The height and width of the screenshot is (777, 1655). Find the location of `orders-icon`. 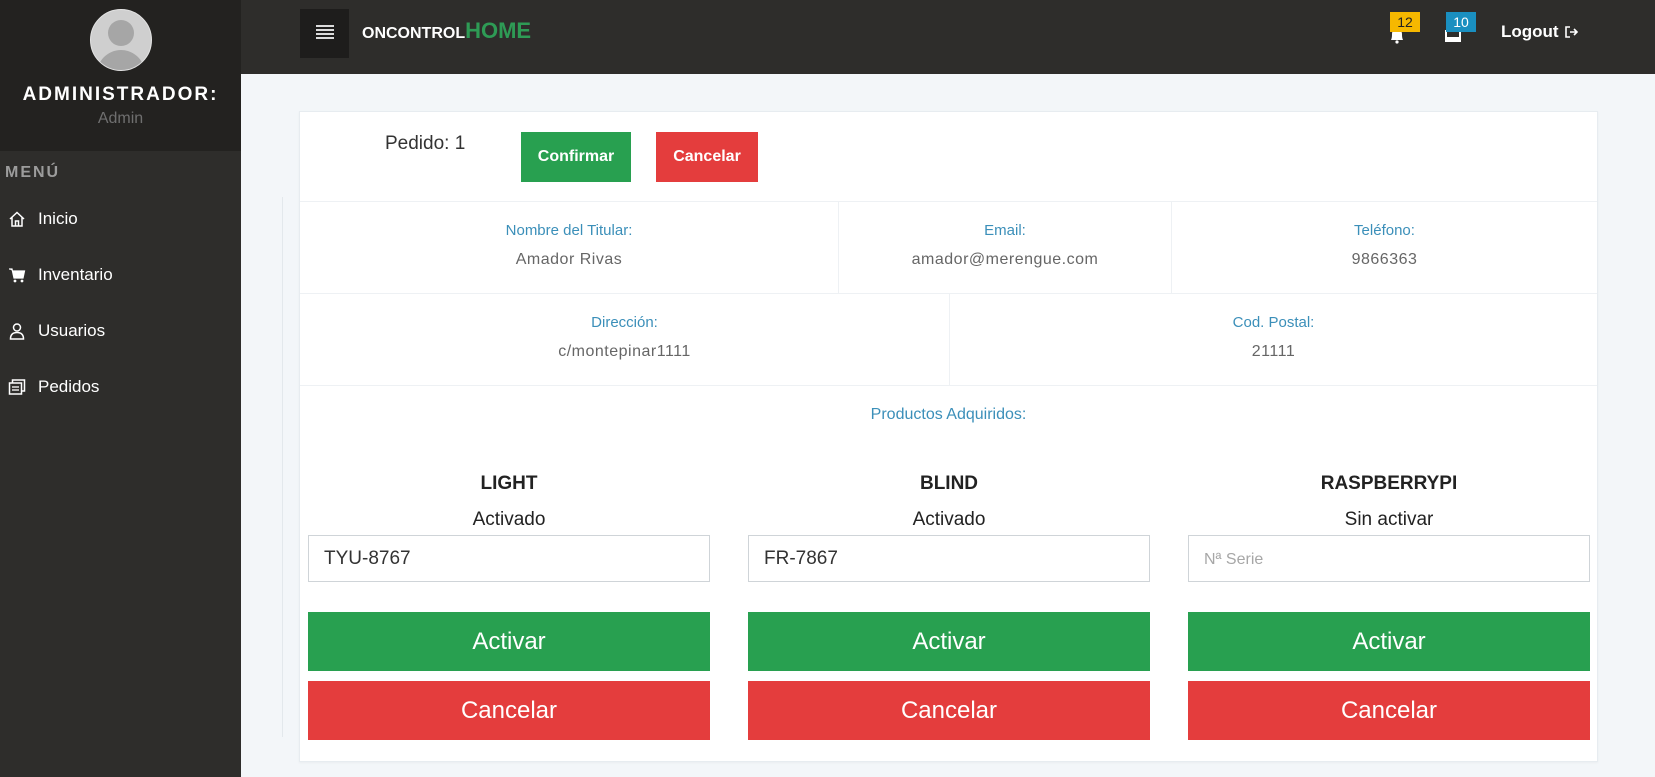

orders-icon is located at coordinates (17, 387).